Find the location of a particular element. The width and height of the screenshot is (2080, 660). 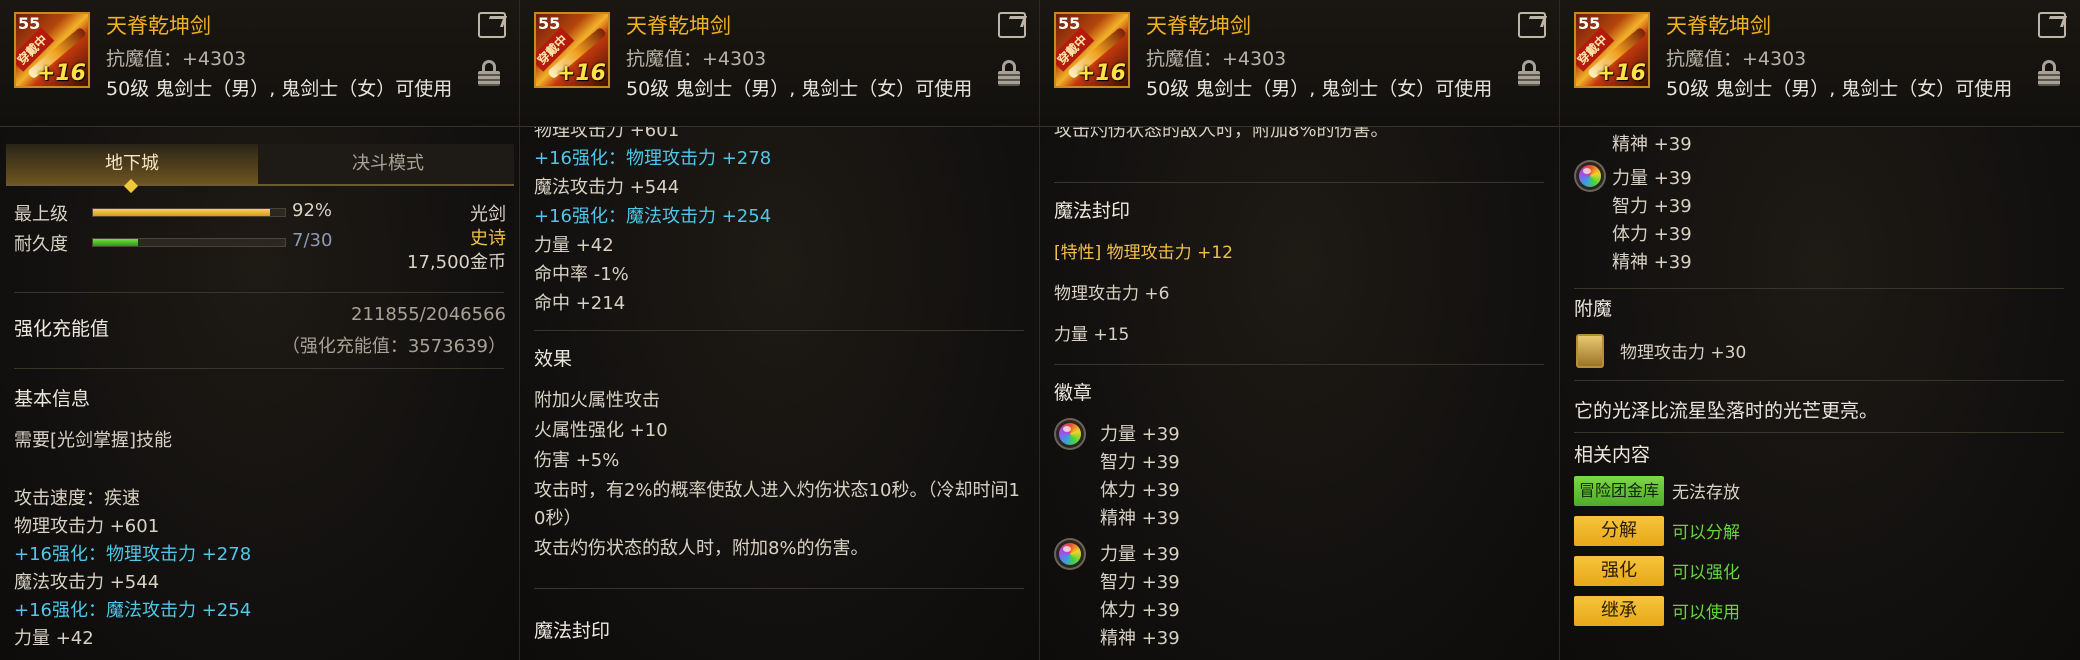

enchant-heading: 附魔 is located at coordinates (1593, 309).